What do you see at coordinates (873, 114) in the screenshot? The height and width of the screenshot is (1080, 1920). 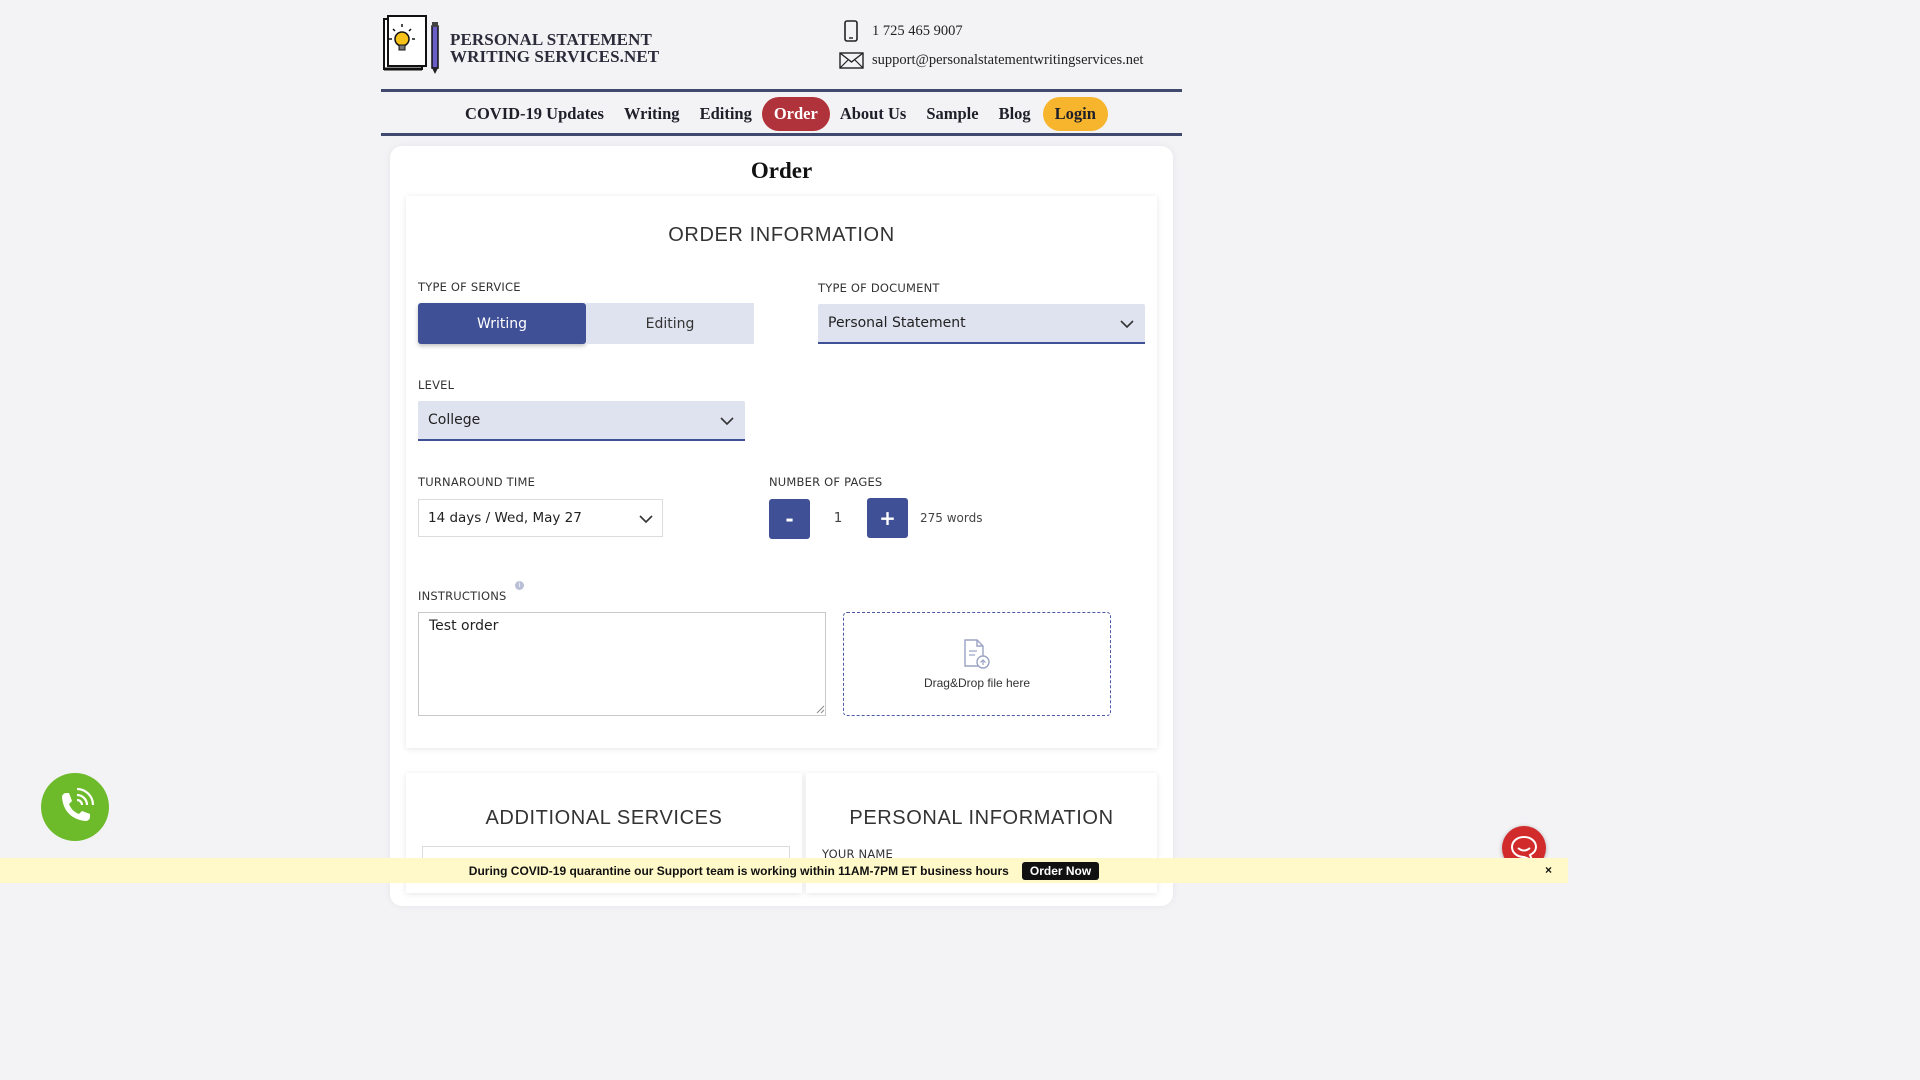 I see `nav-about-us: About Us` at bounding box center [873, 114].